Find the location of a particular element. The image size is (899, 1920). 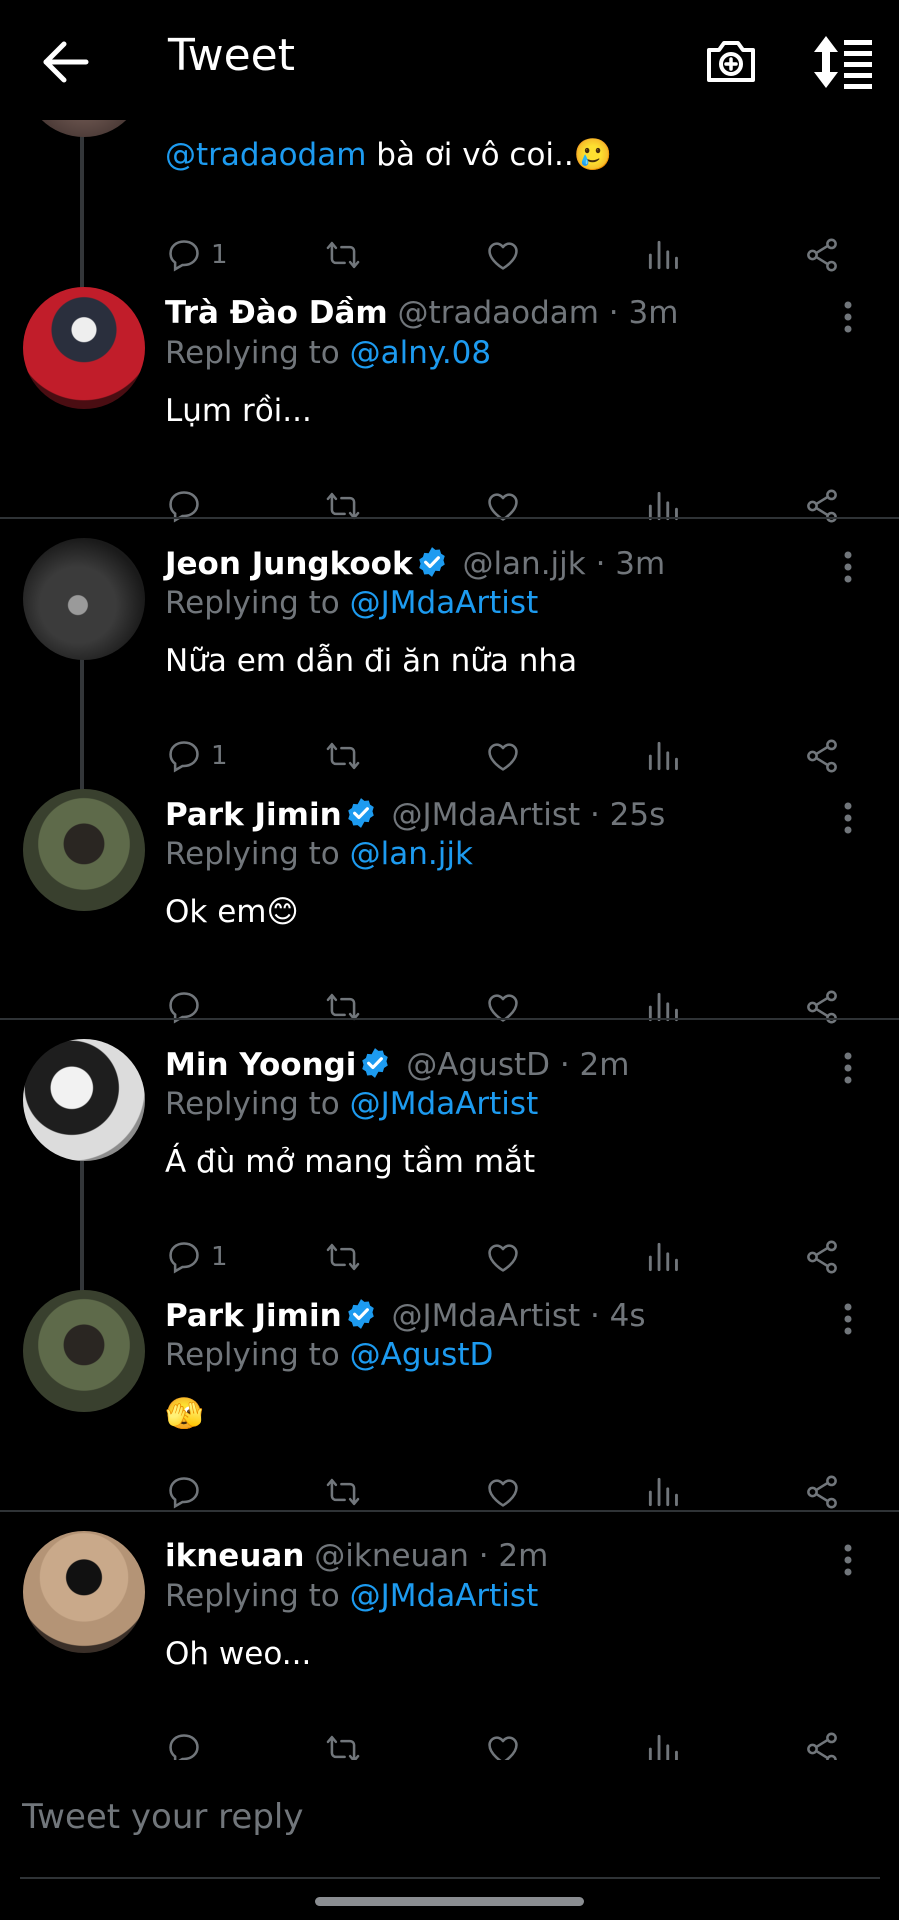

sort-icon is located at coordinates (843, 62).